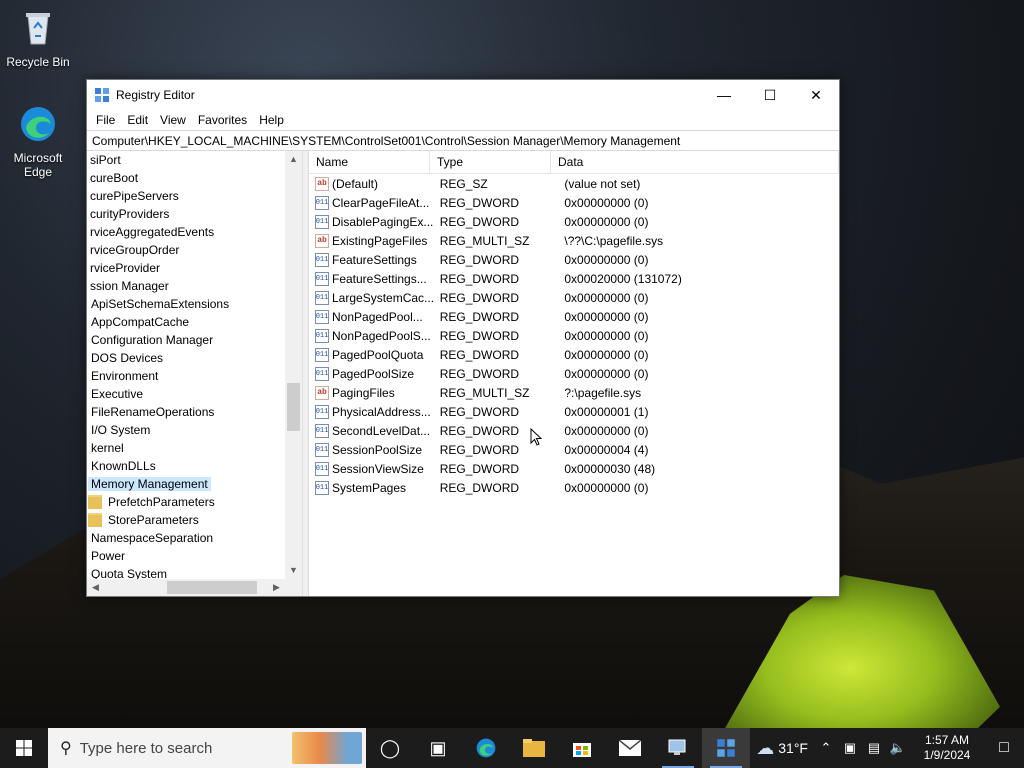  I want to click on scroll-left-icon: ◀, so click(95, 587).